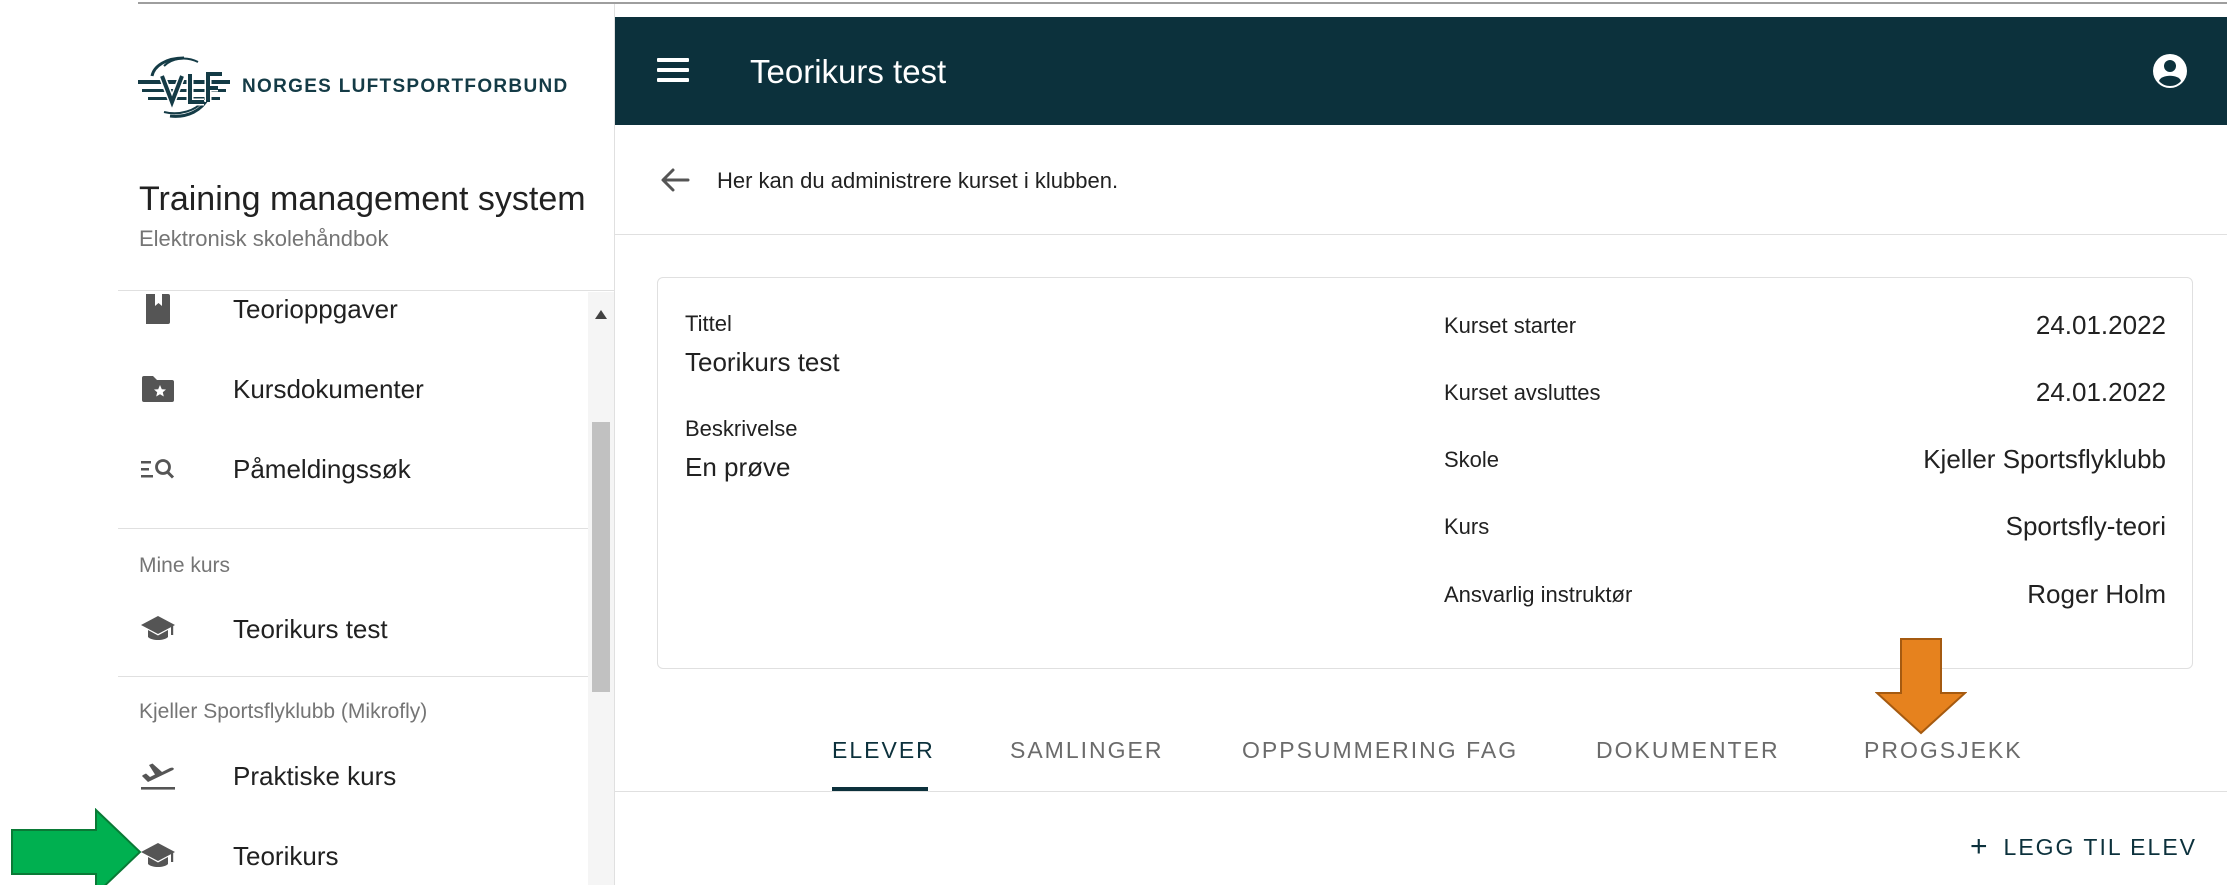  What do you see at coordinates (738, 467) in the screenshot?
I see `description-value: En prøve` at bounding box center [738, 467].